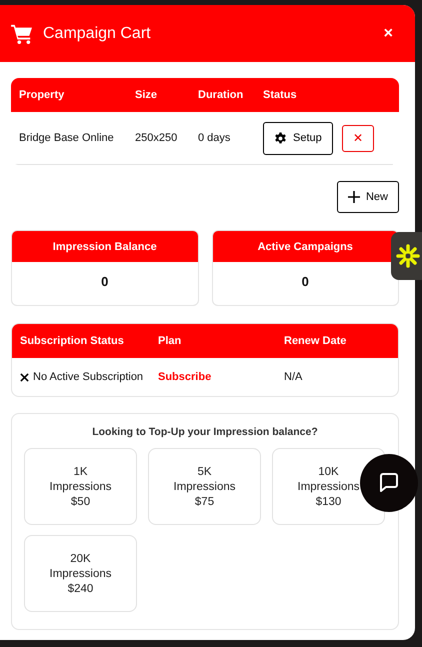 This screenshot has height=647, width=422. I want to click on gear-icon, so click(280, 138).